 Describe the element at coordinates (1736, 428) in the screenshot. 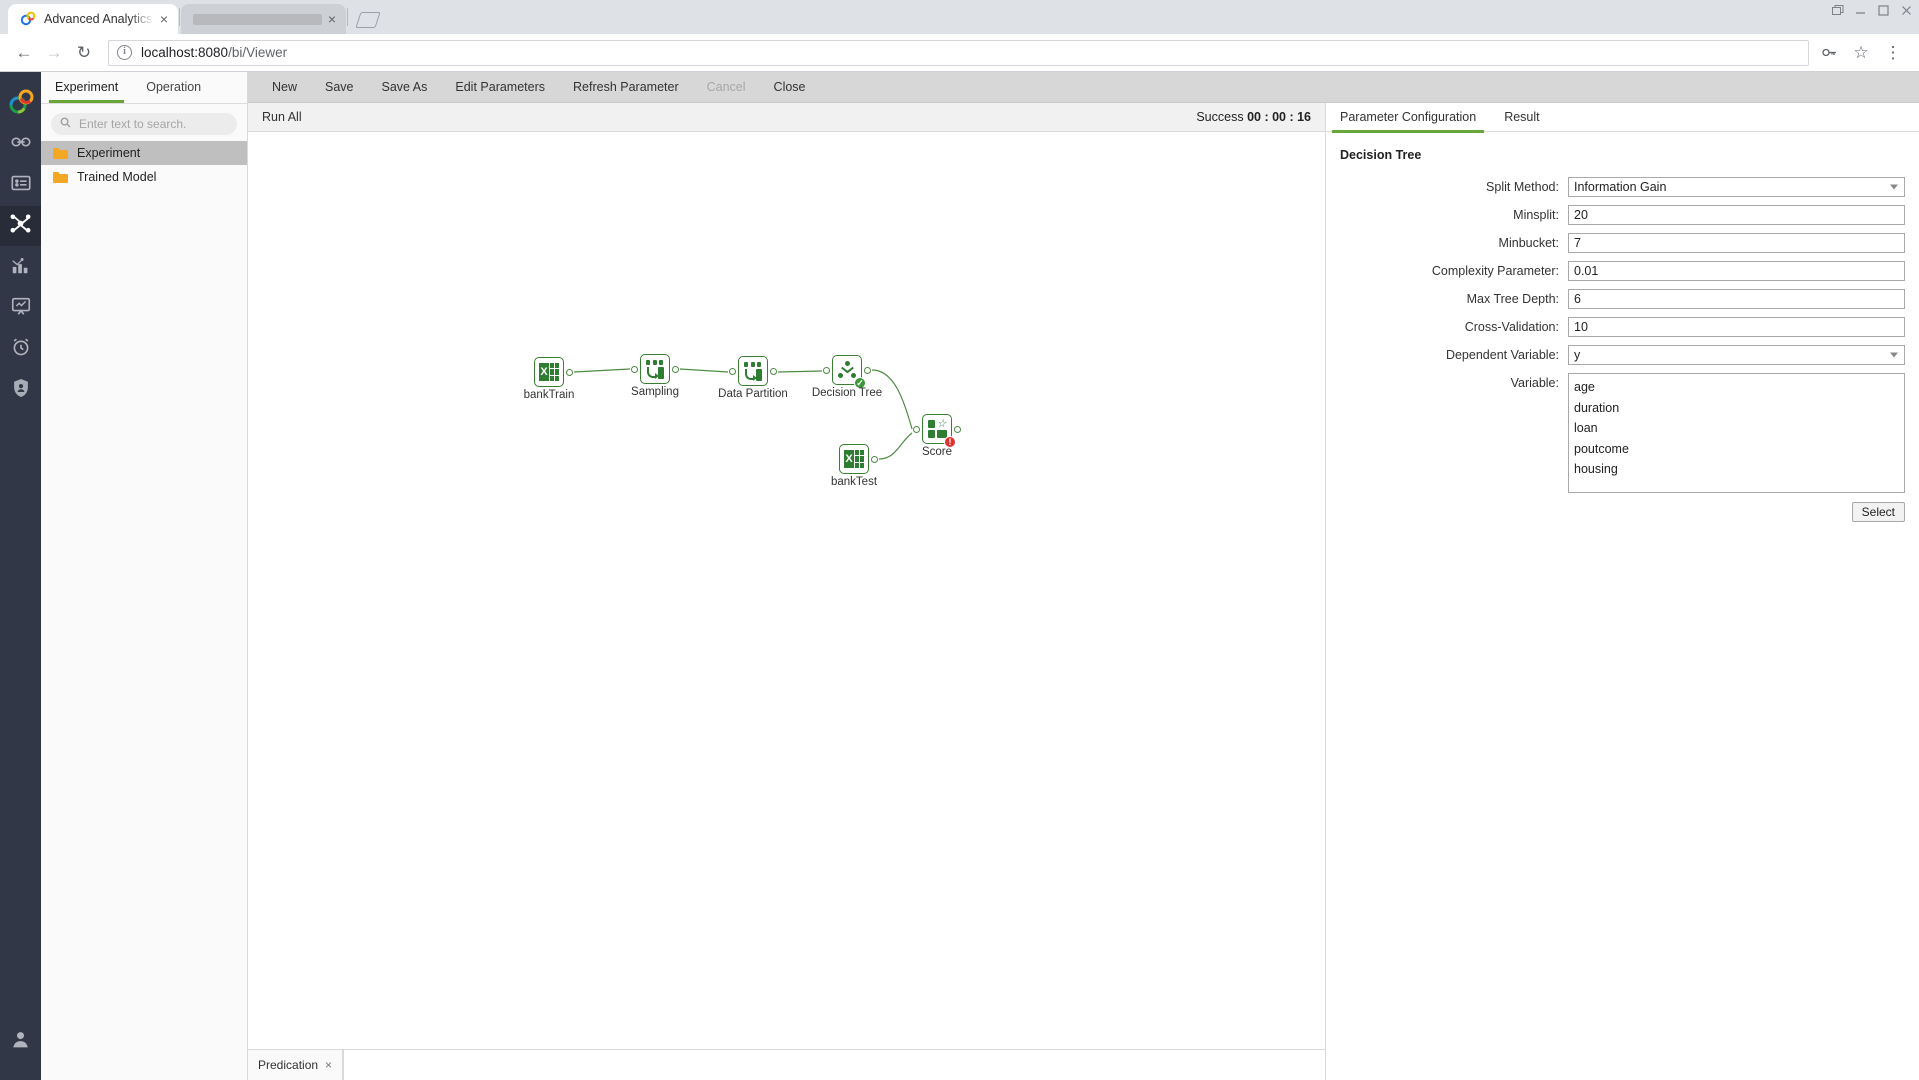

I see `list-item: loan` at that location.